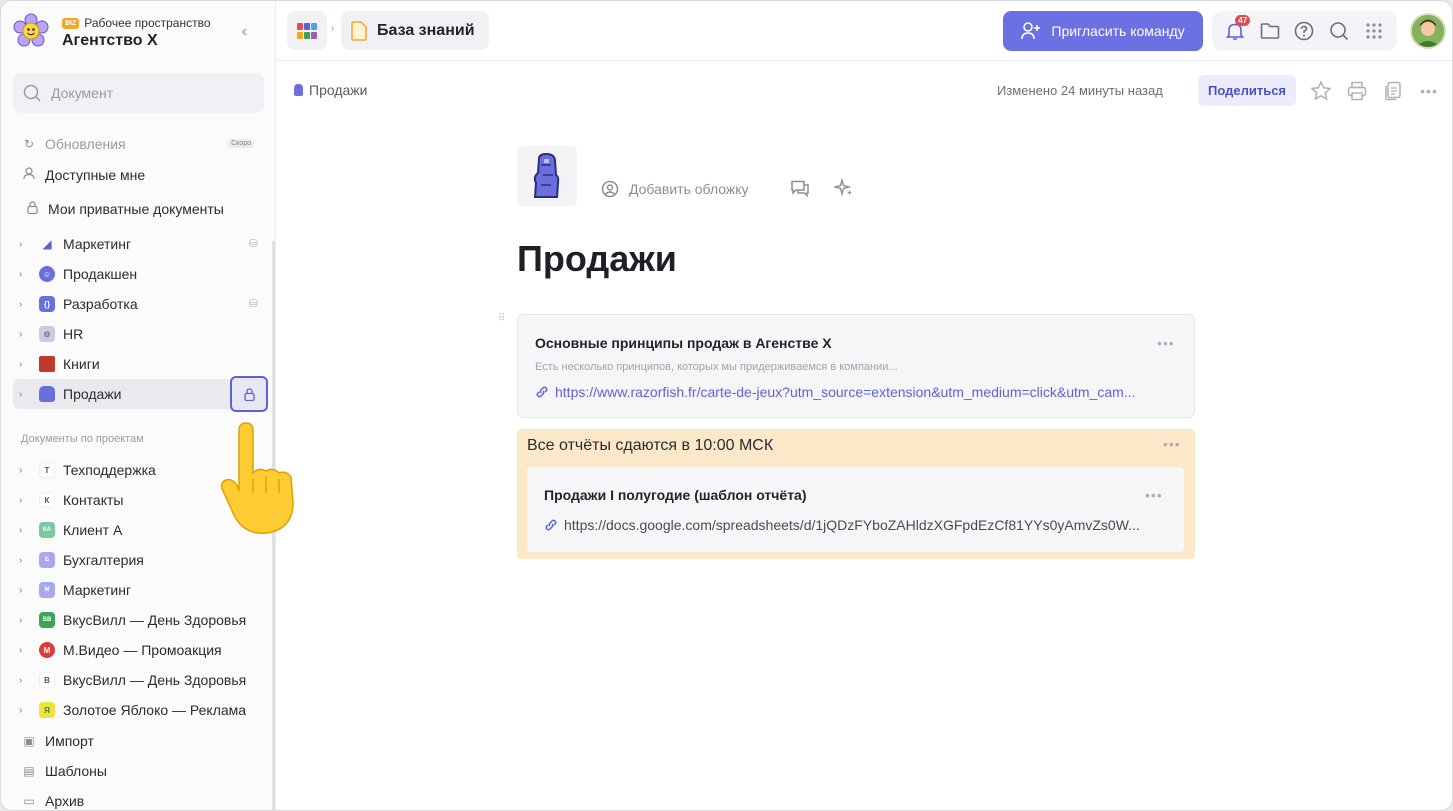 This screenshot has width=1453, height=811. What do you see at coordinates (155, 710) in the screenshot?
I see `sidebar-item-label: Золотое Яблоко — Реклама` at bounding box center [155, 710].